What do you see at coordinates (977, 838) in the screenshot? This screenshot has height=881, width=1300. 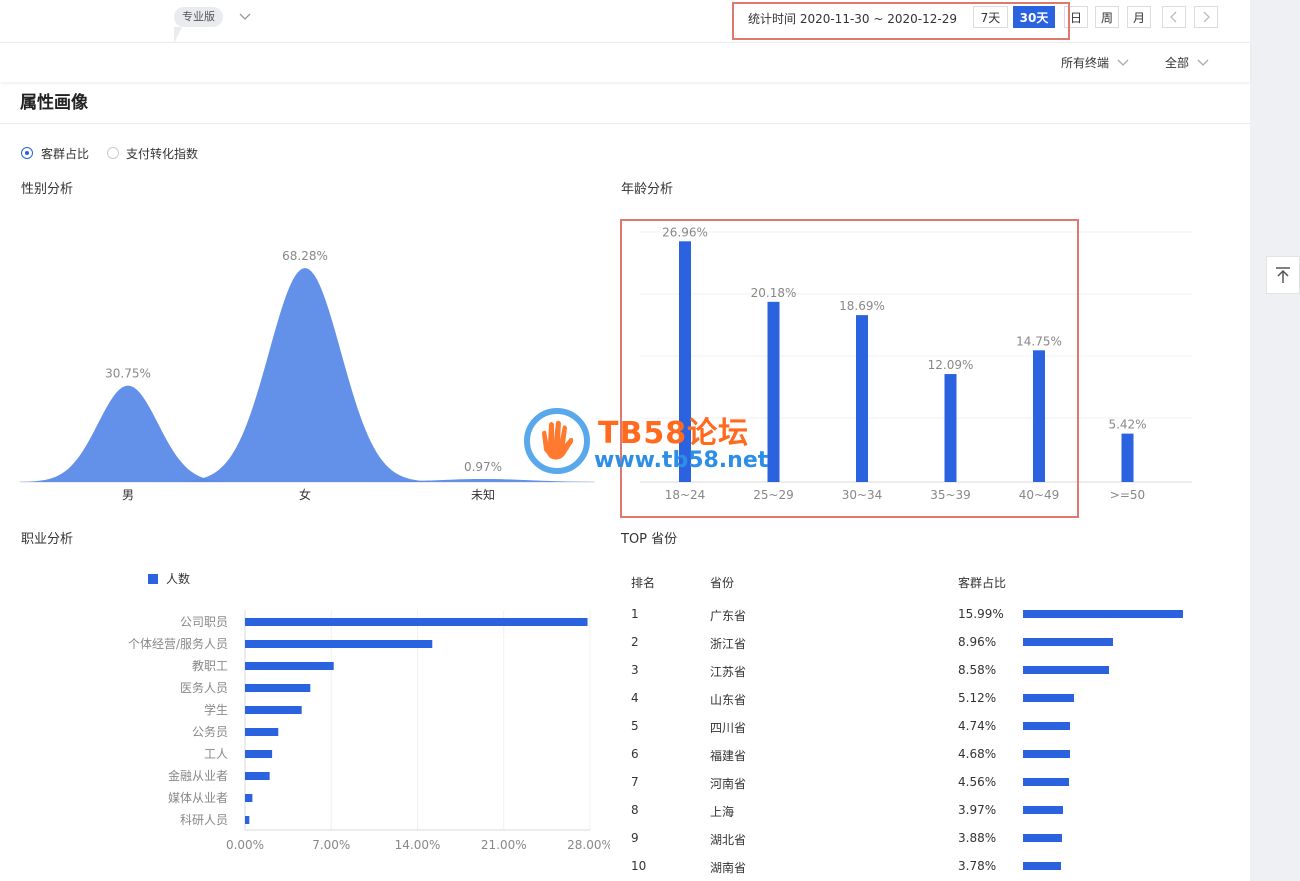 I see `province-share-8: 3.88%` at bounding box center [977, 838].